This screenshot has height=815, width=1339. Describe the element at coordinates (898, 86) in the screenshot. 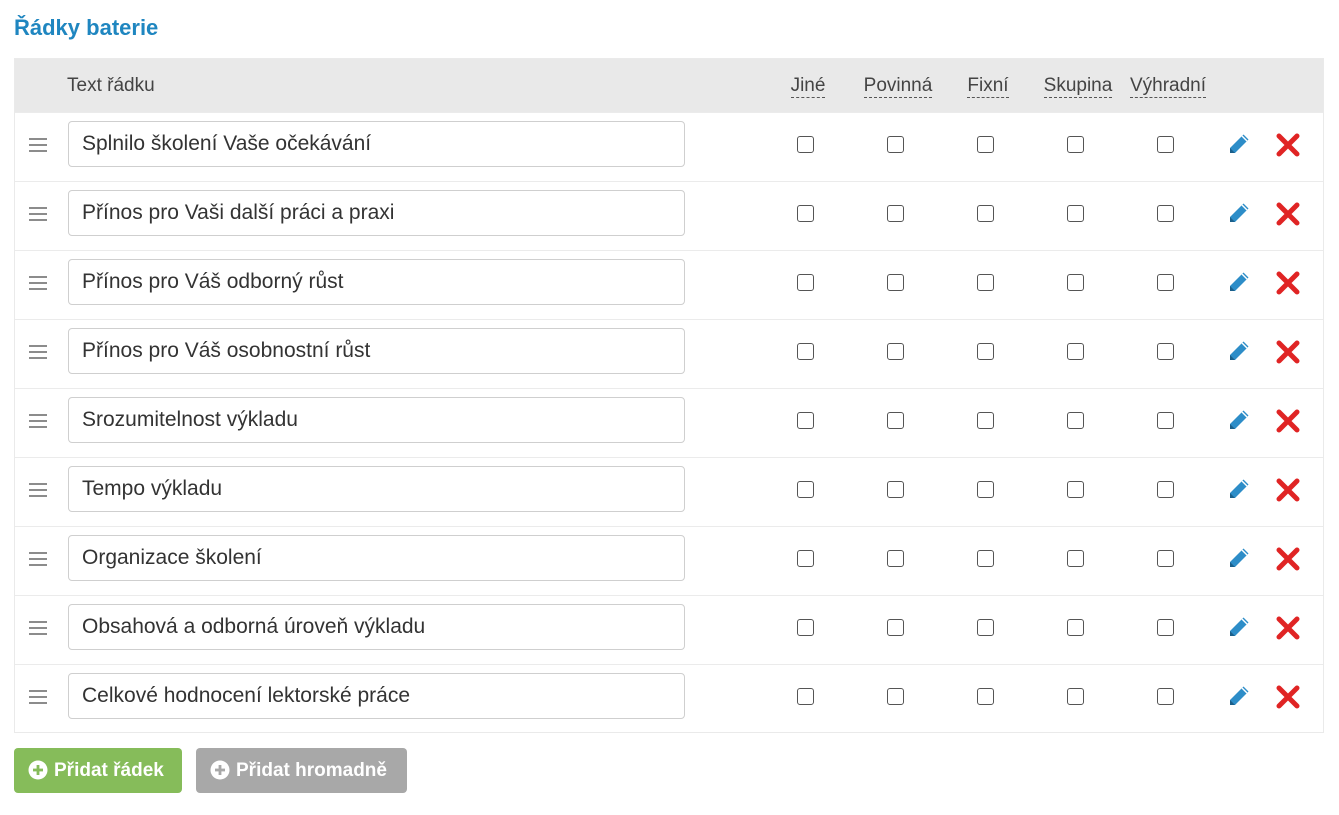

I see `header-col-povinna: Povinná` at that location.